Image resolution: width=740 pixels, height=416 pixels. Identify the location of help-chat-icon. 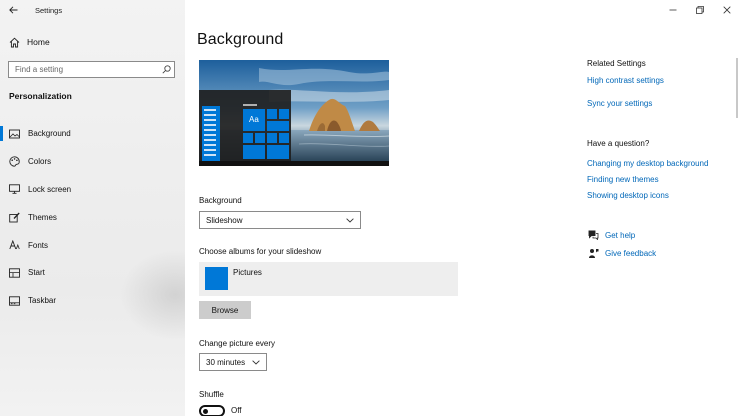
(593, 235).